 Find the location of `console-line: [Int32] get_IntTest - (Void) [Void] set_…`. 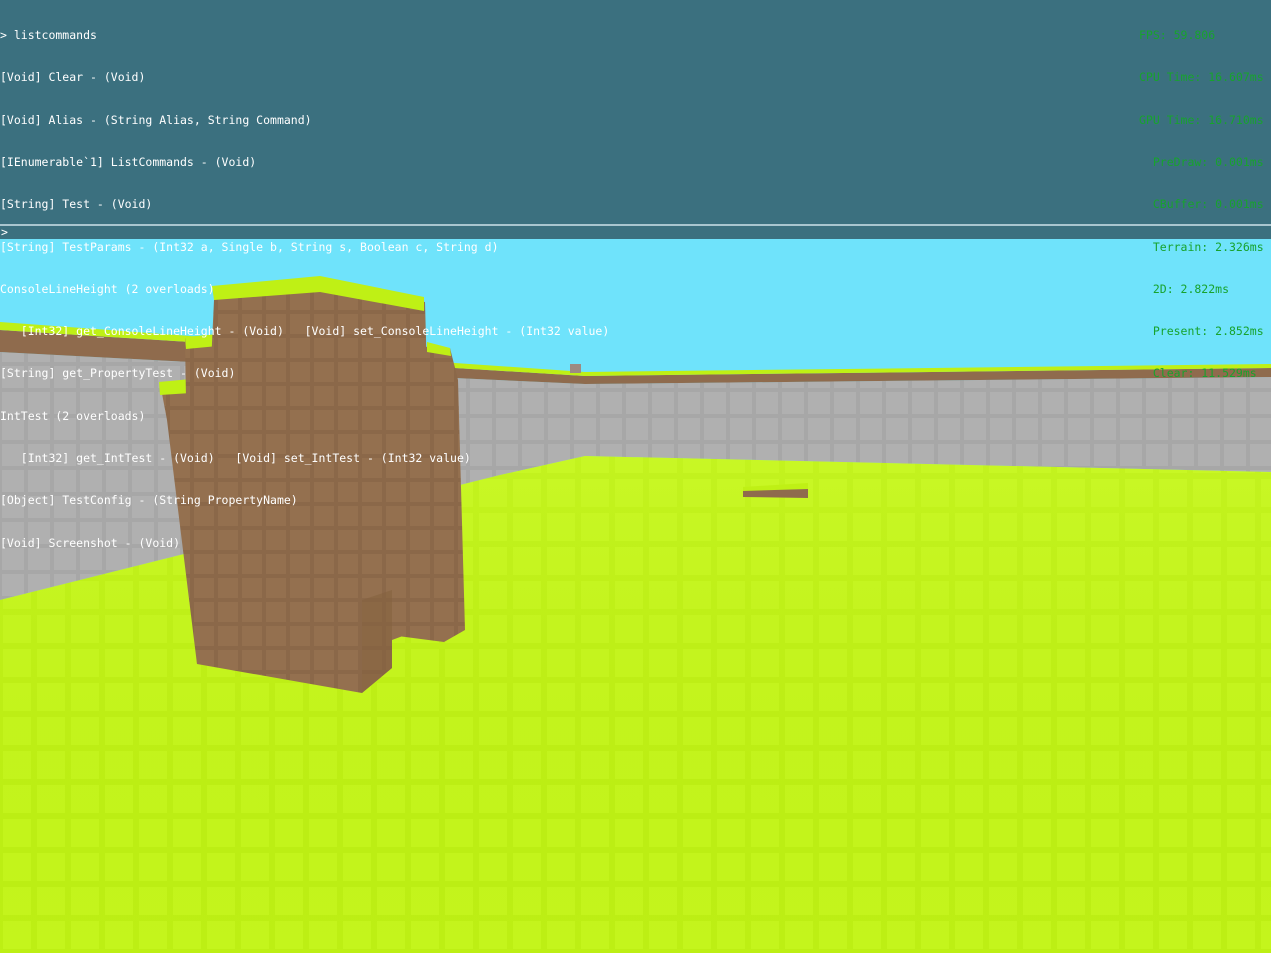

console-line: [Int32] get_IntTest - (Void) [Void] set_… is located at coordinates (235, 458).